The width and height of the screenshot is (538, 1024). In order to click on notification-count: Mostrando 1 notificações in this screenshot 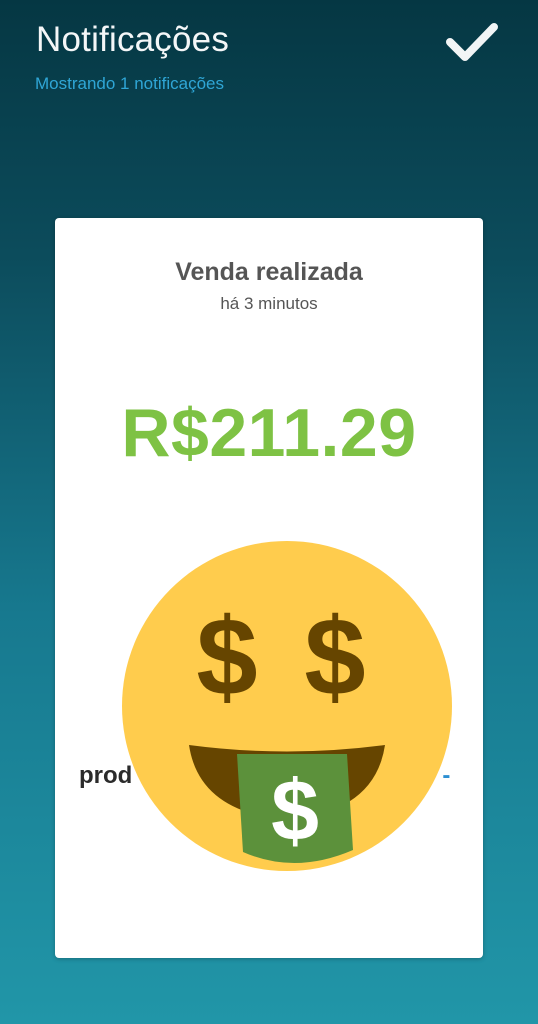, I will do `click(129, 83)`.